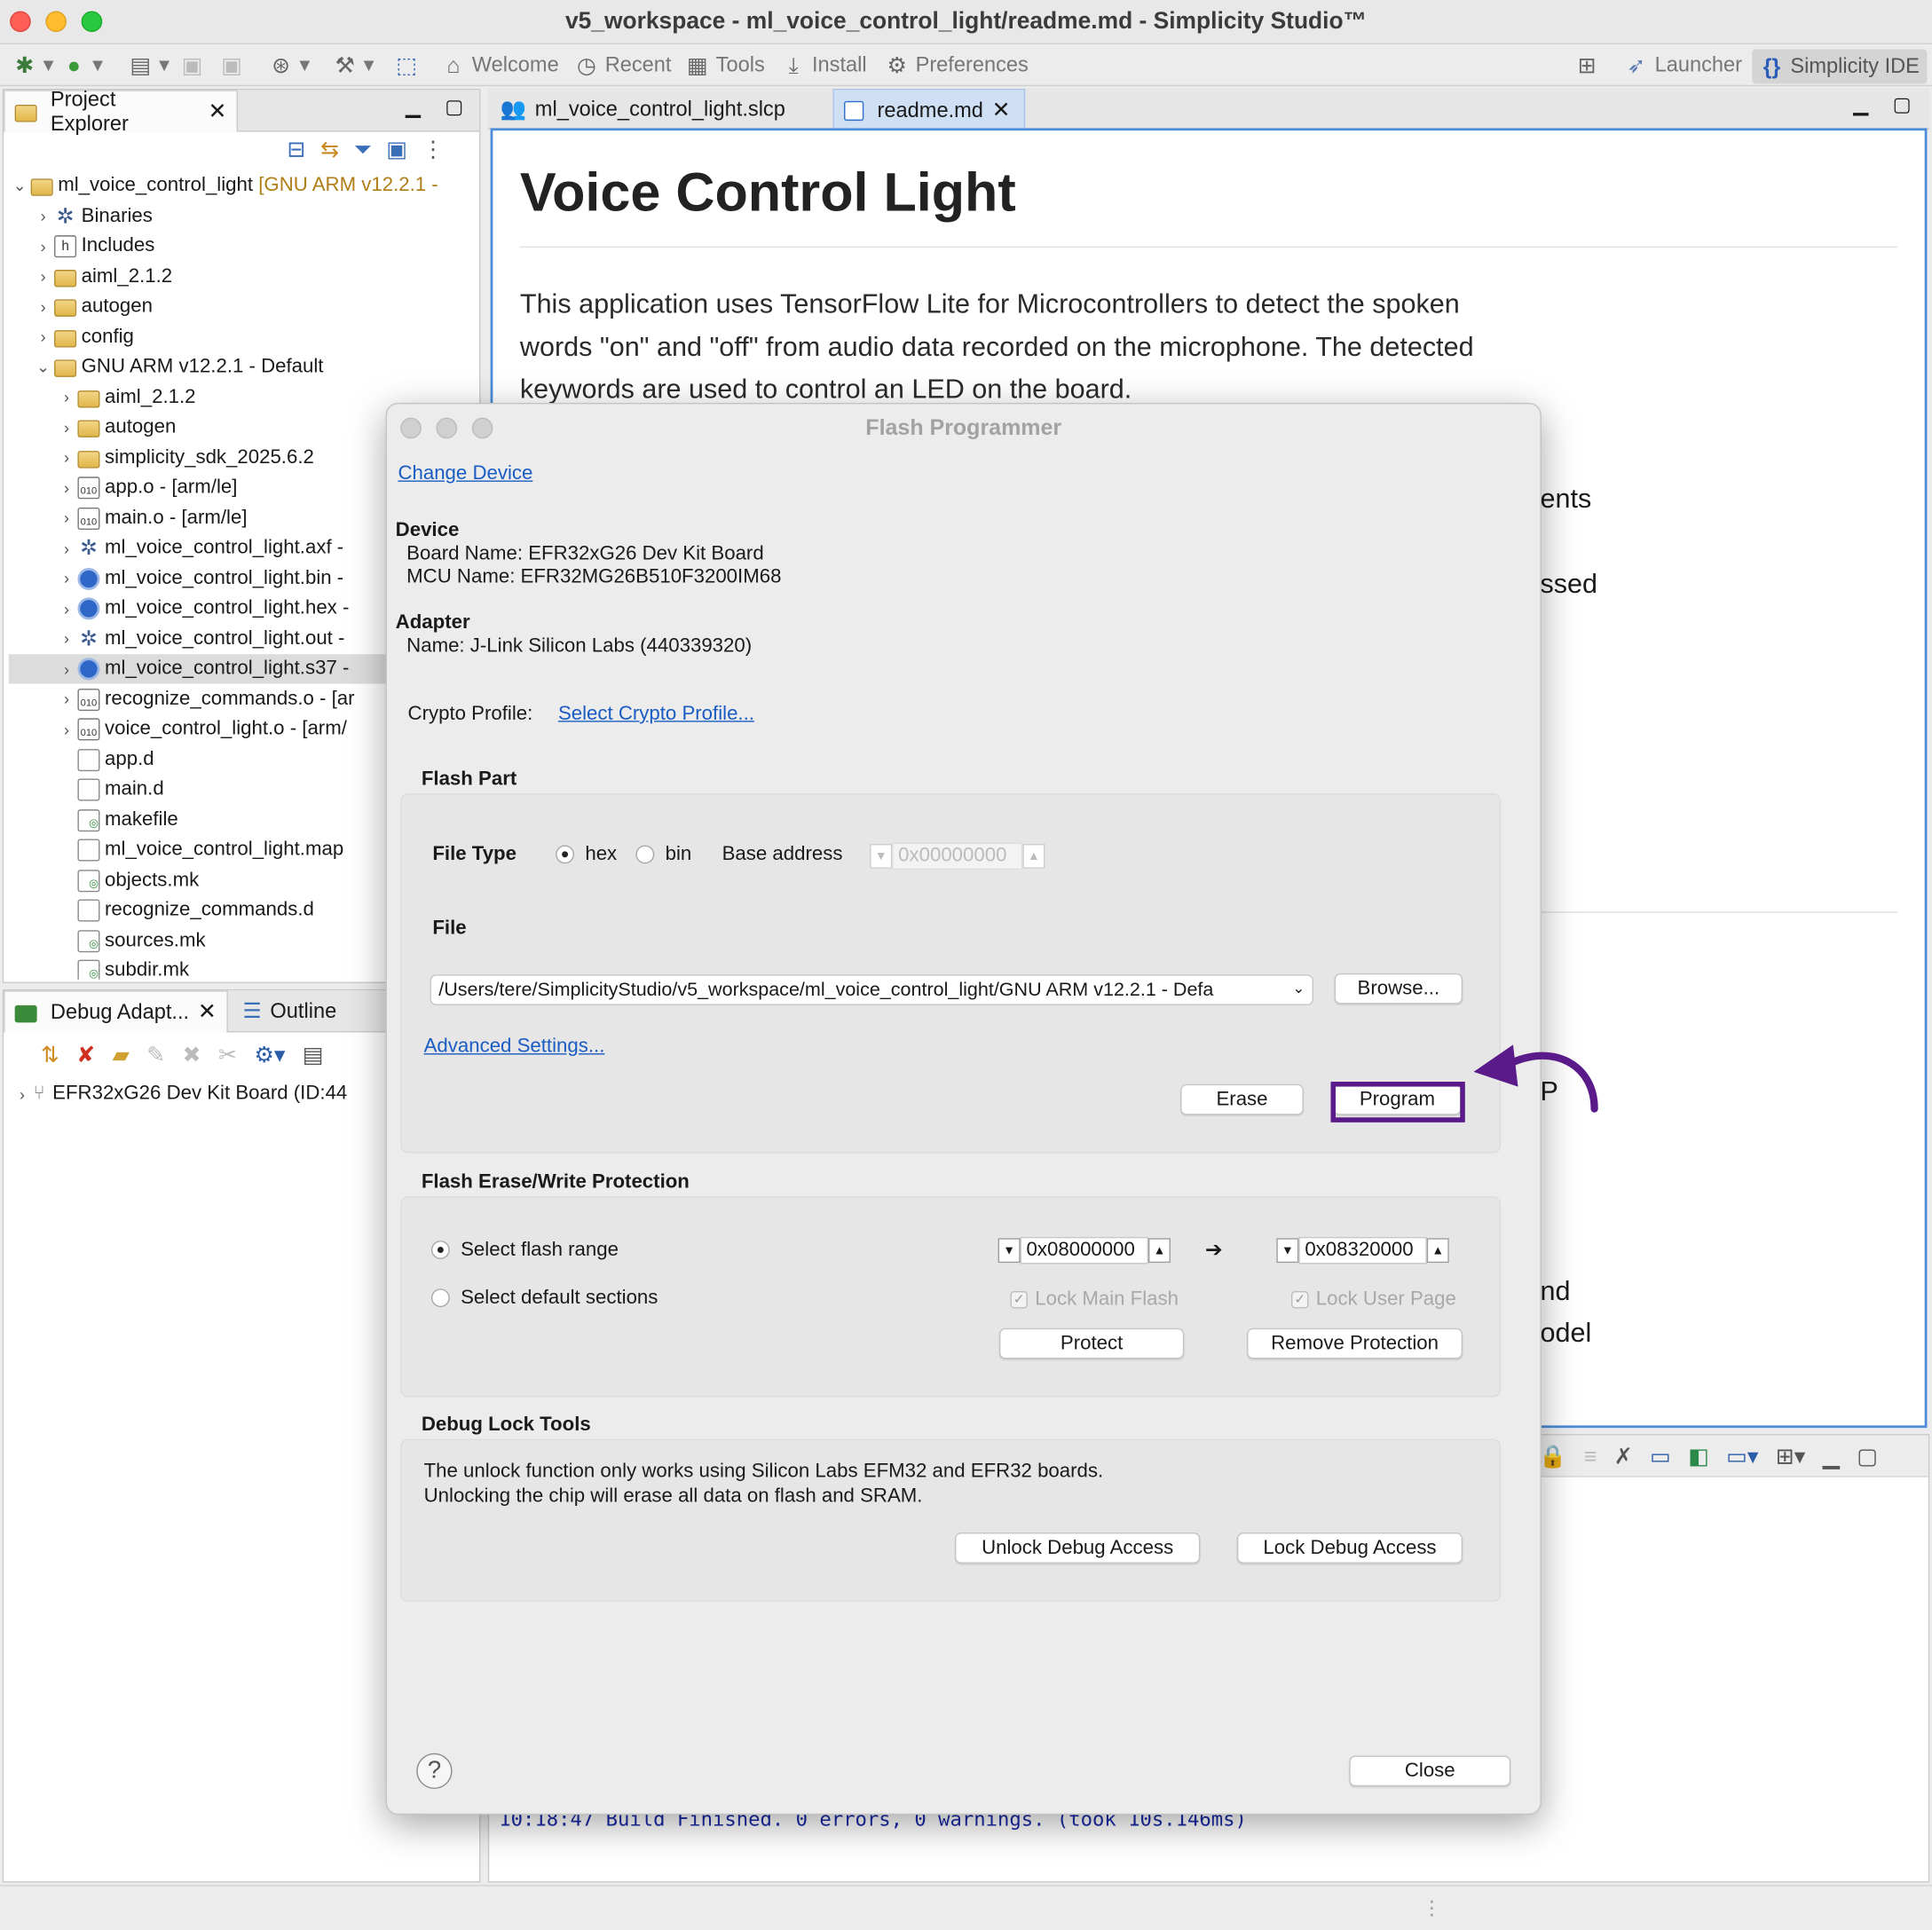 Image resolution: width=1932 pixels, height=1930 pixels. I want to click on refresh-icon: ⇅, so click(50, 1055).